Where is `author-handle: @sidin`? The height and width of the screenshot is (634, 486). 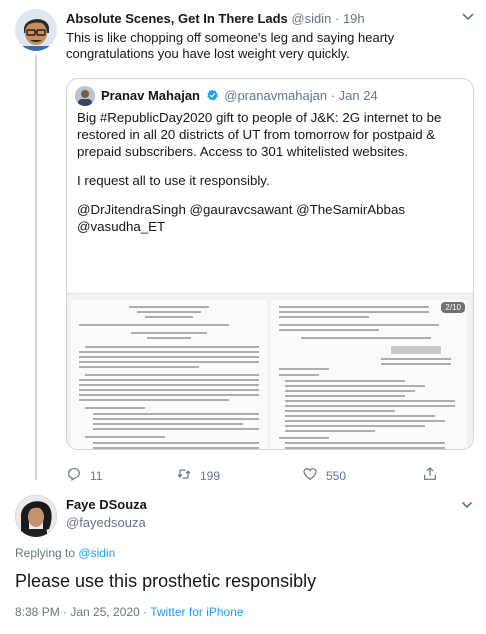
author-handle: @sidin is located at coordinates (311, 18).